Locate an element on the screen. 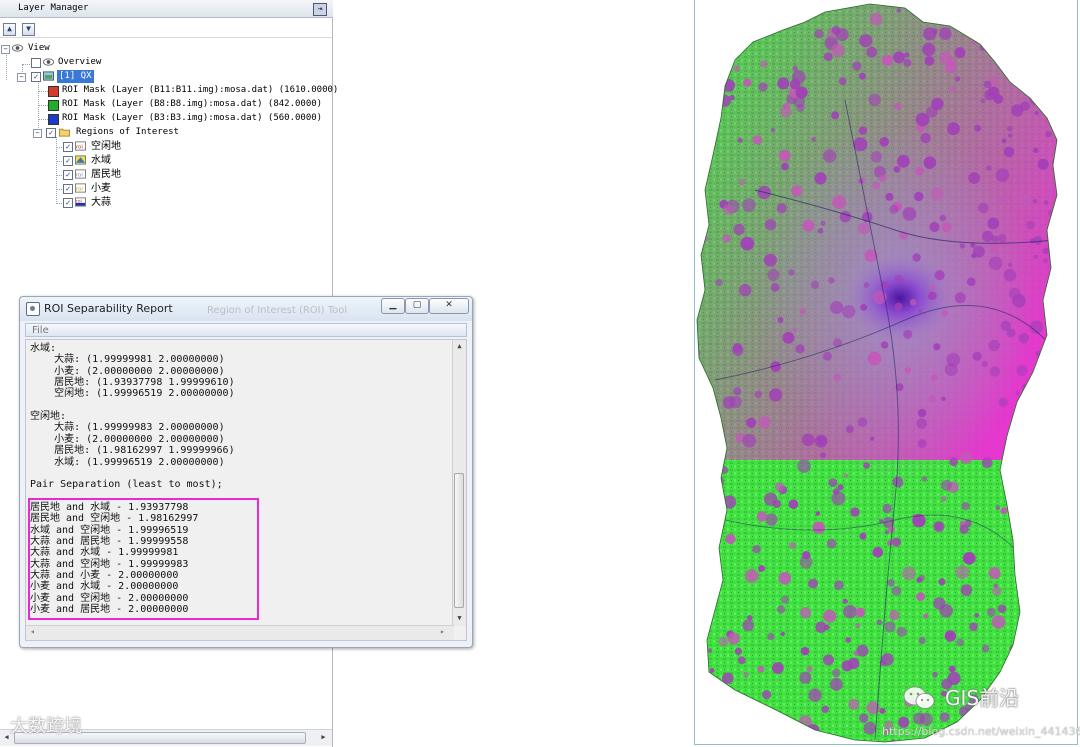  background-window-title: Region of Interest (ROI) Tool is located at coordinates (277, 310).